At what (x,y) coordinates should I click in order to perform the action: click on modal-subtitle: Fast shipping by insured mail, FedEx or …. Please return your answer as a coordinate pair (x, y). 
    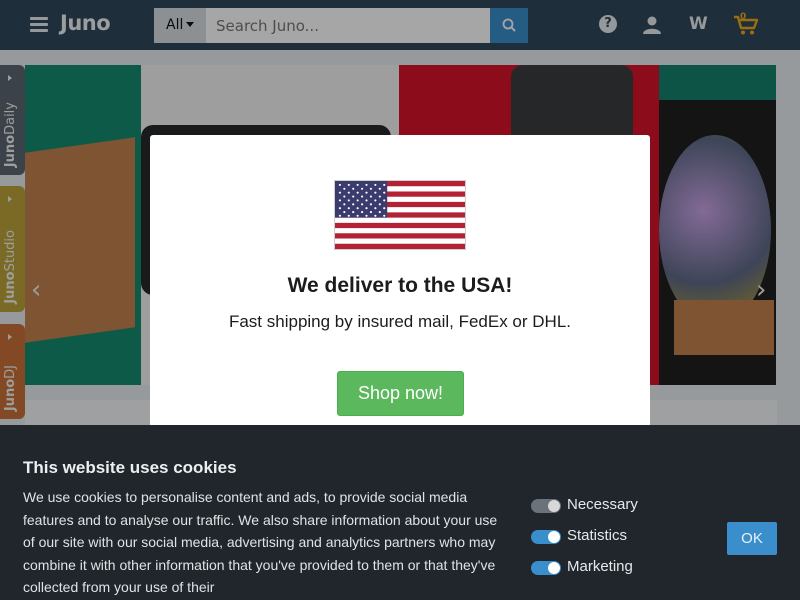
    Looking at the image, I should click on (400, 321).